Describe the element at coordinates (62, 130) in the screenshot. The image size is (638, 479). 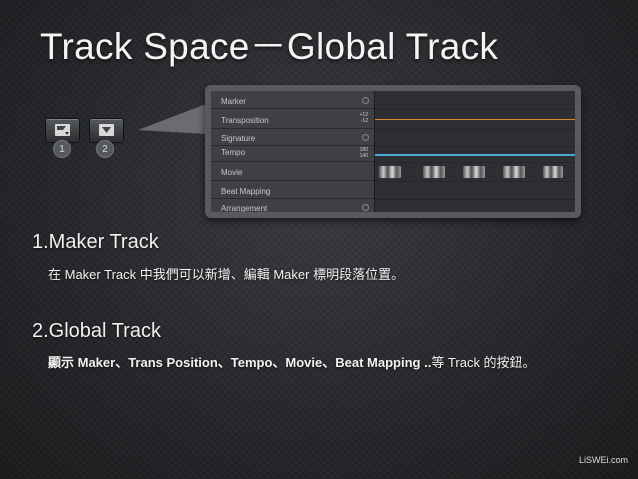
I see `global-tracks-icon` at that location.